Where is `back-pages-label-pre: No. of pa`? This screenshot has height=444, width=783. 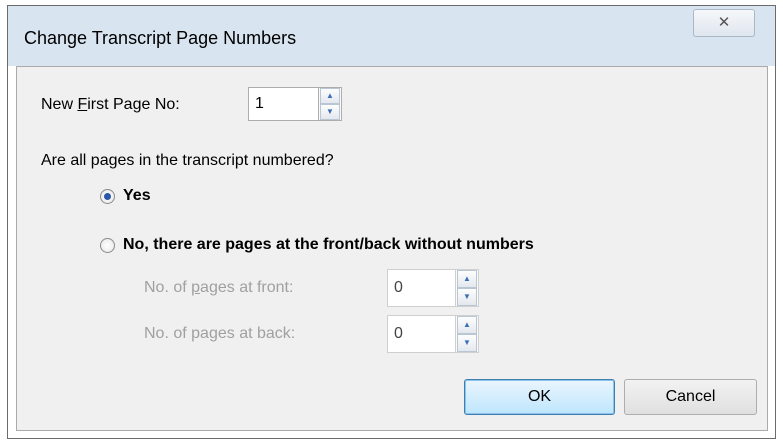 back-pages-label-pre: No. of pa is located at coordinates (176, 333).